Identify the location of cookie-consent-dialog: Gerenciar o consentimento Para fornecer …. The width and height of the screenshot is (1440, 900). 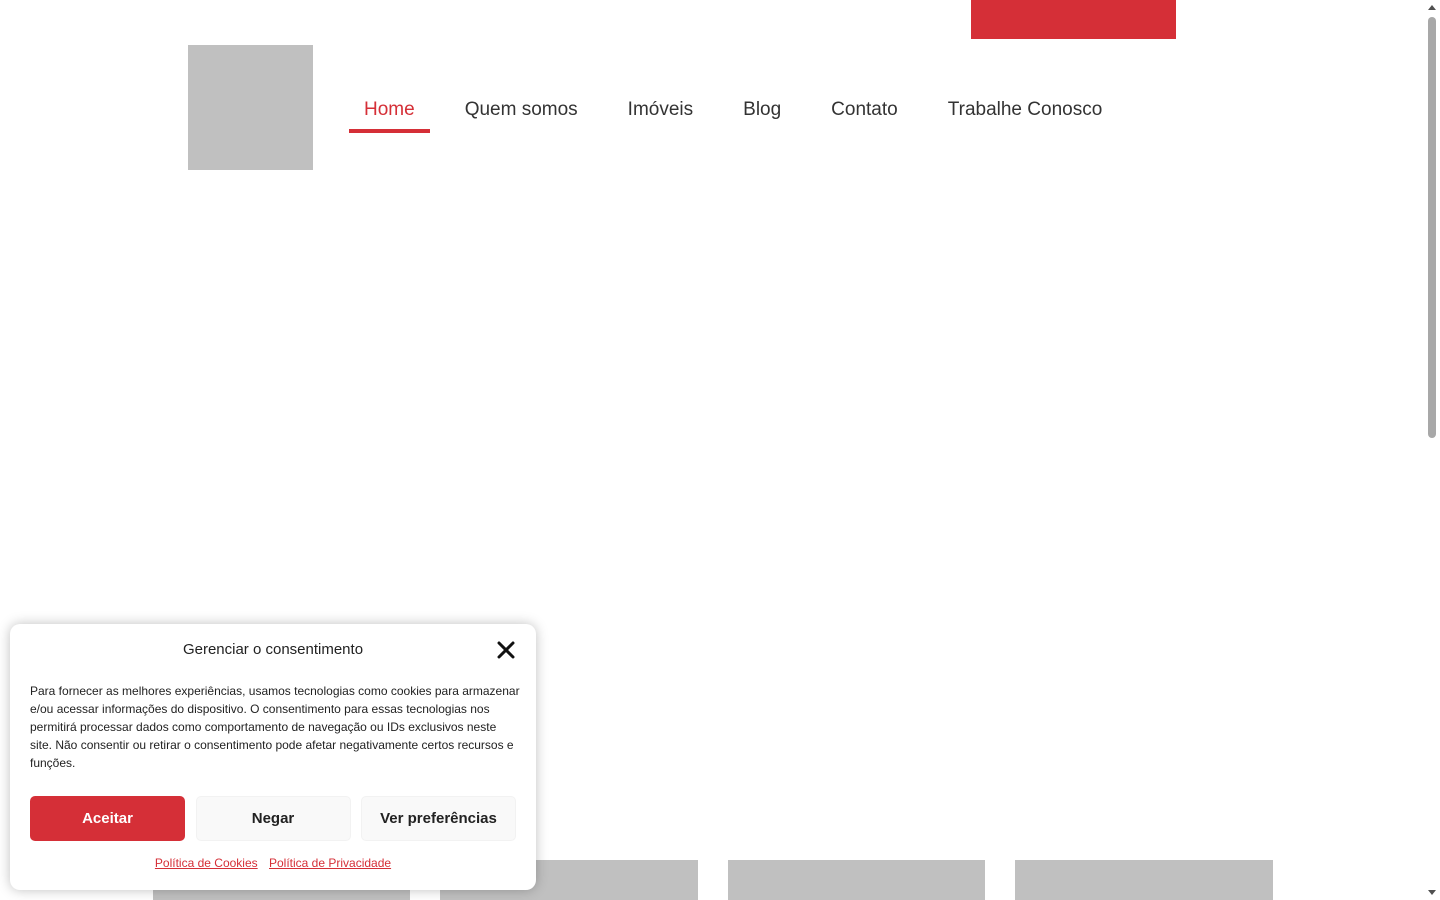
(273, 757).